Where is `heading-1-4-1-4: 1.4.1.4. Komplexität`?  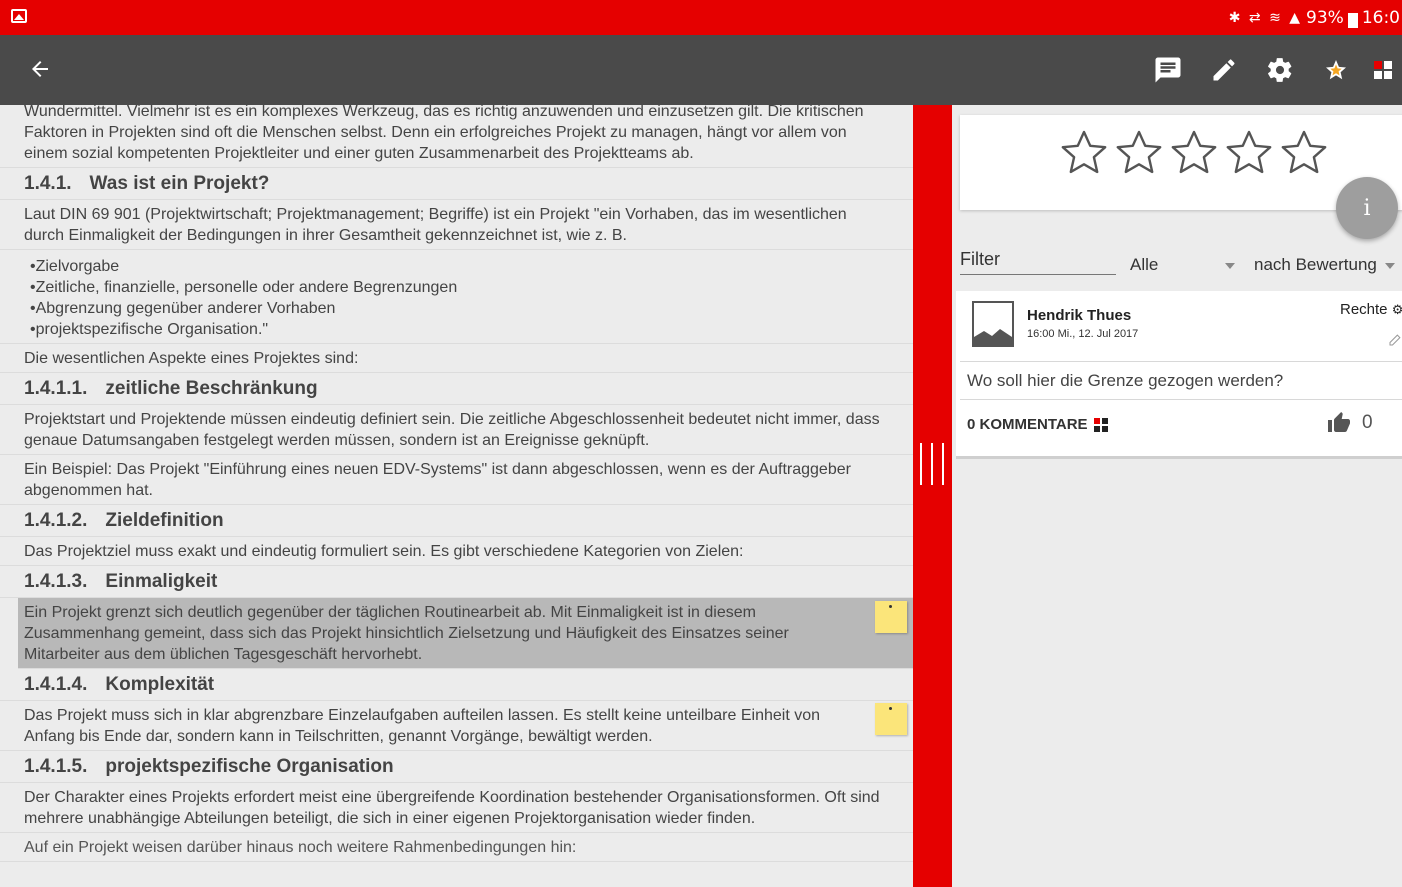
heading-1-4-1-4: 1.4.1.4. Komplexität is located at coordinates (456, 685).